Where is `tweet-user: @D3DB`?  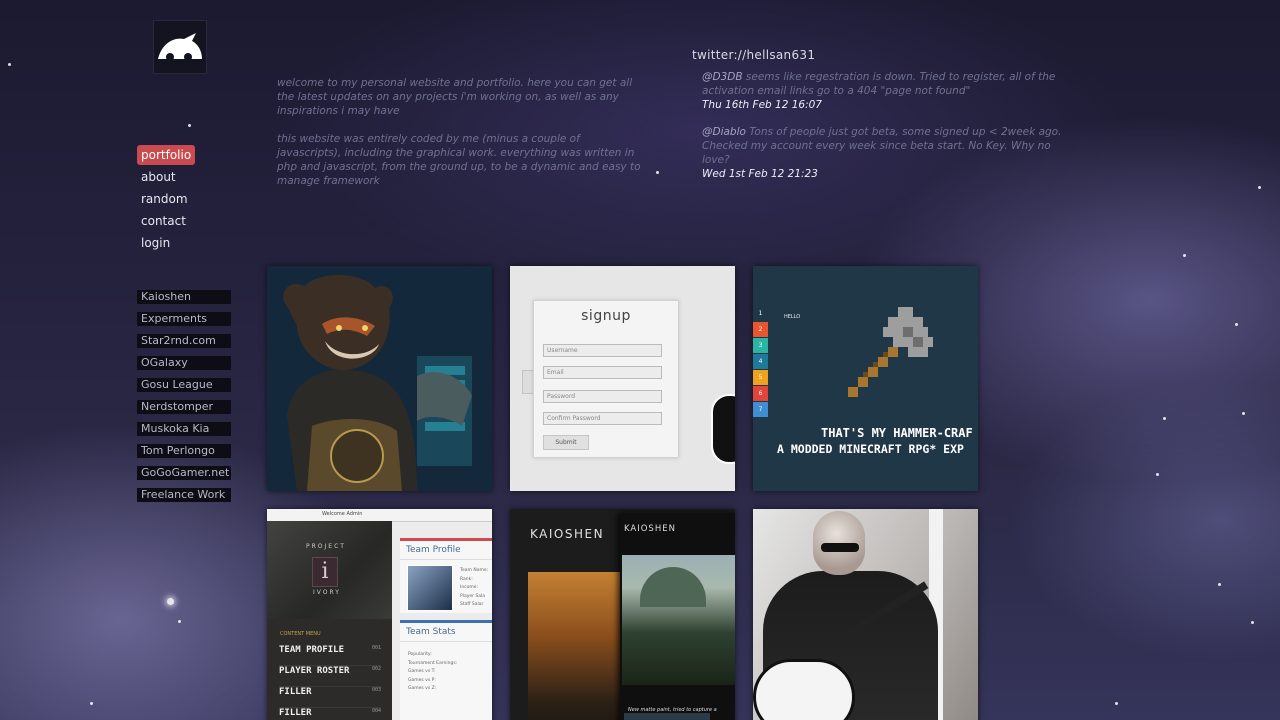 tweet-user: @D3DB is located at coordinates (722, 77).